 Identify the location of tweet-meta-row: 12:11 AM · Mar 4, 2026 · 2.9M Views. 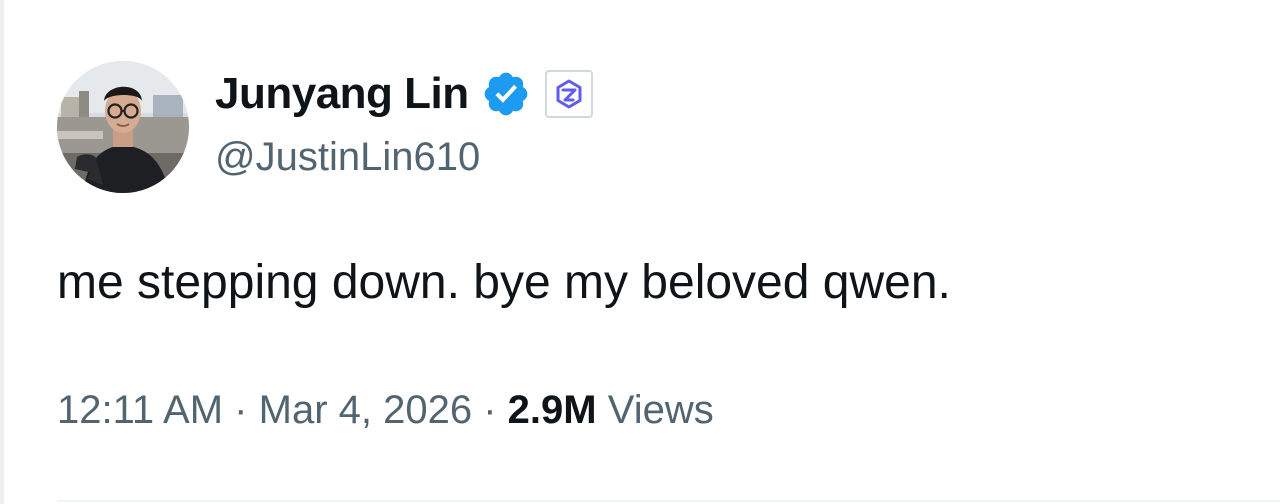
(385, 410).